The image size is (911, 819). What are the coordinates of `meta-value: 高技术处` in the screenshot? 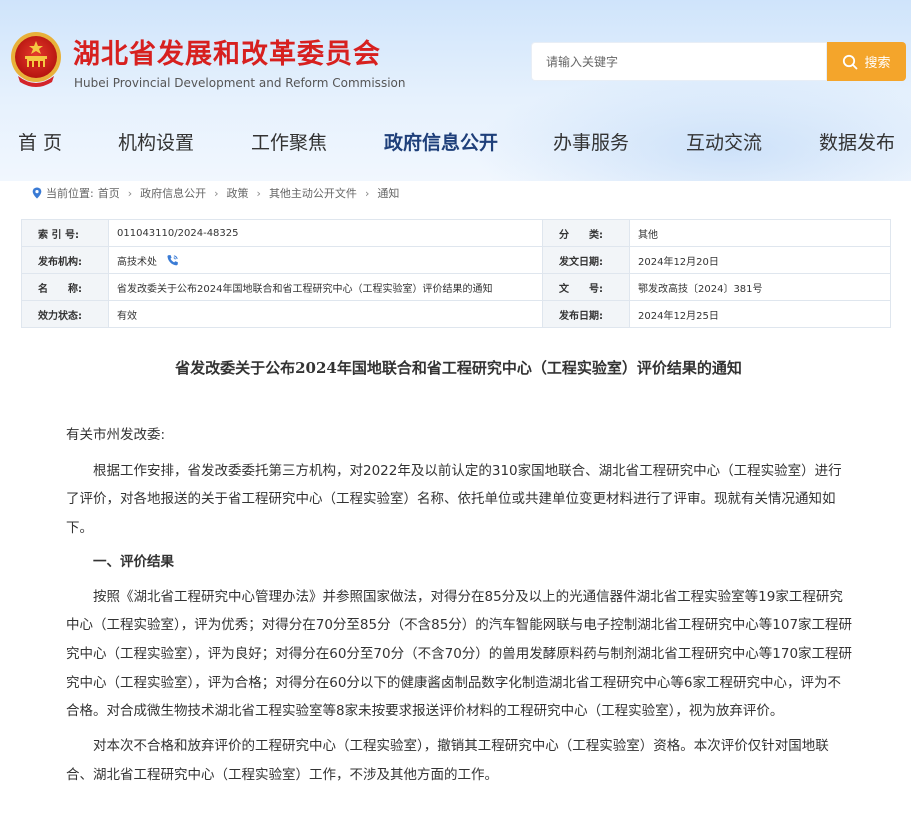 It's located at (325, 260).